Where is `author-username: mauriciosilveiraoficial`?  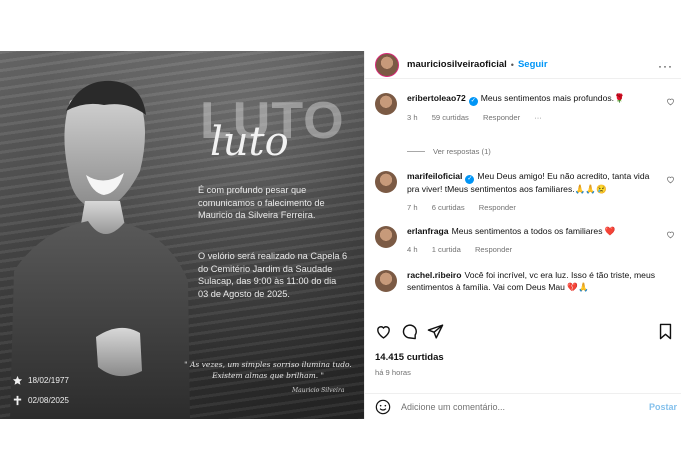 author-username: mauriciosilveiraoficial is located at coordinates (457, 64).